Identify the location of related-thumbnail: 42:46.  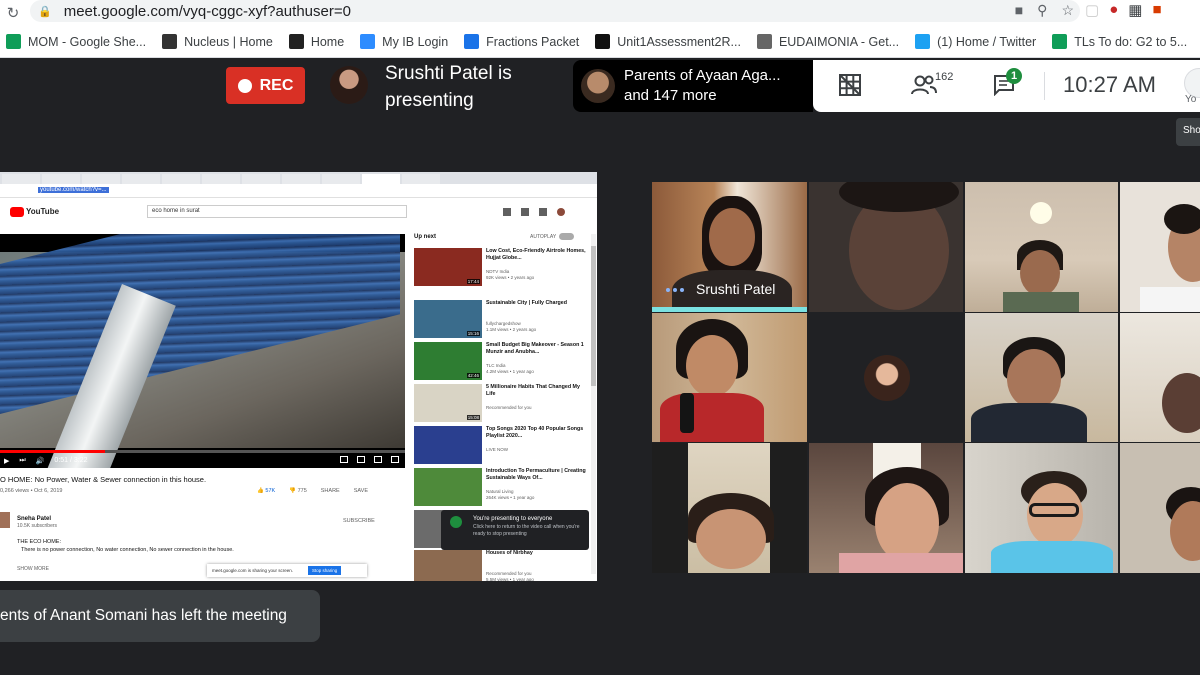
(448, 361).